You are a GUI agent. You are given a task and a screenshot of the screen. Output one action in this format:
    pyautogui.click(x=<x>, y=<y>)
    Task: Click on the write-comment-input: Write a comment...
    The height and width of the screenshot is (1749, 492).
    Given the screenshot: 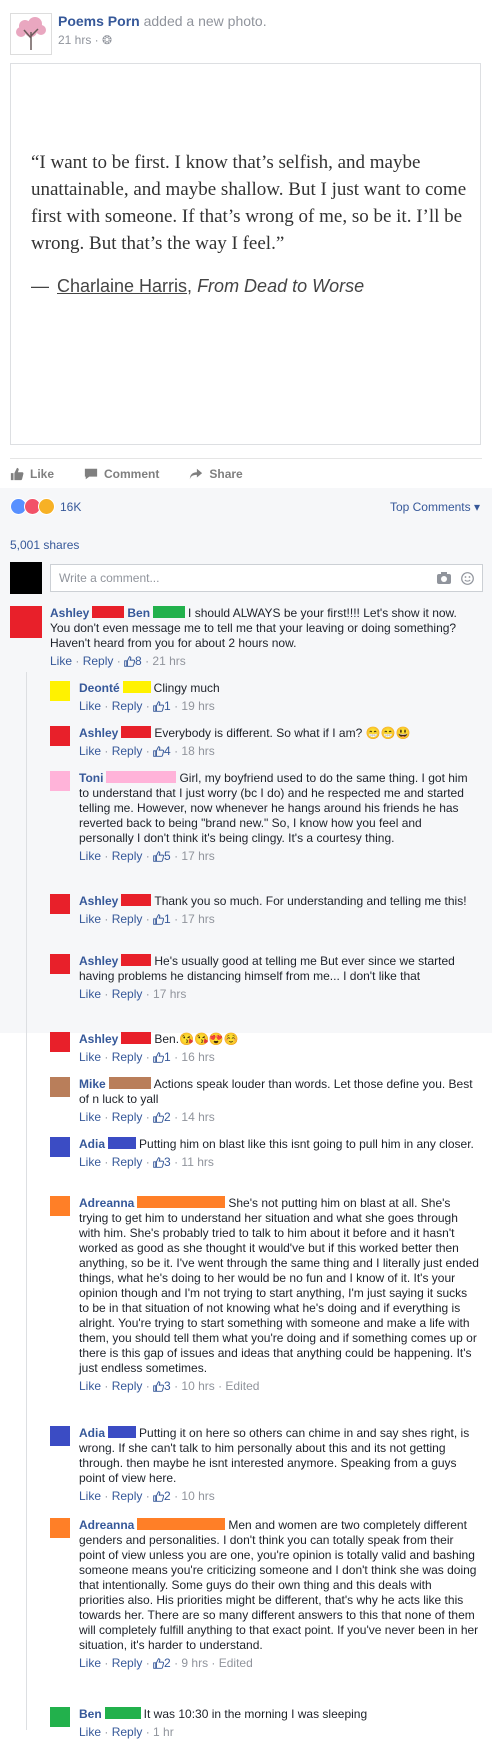 What is the action you would take?
    pyautogui.click(x=266, y=578)
    